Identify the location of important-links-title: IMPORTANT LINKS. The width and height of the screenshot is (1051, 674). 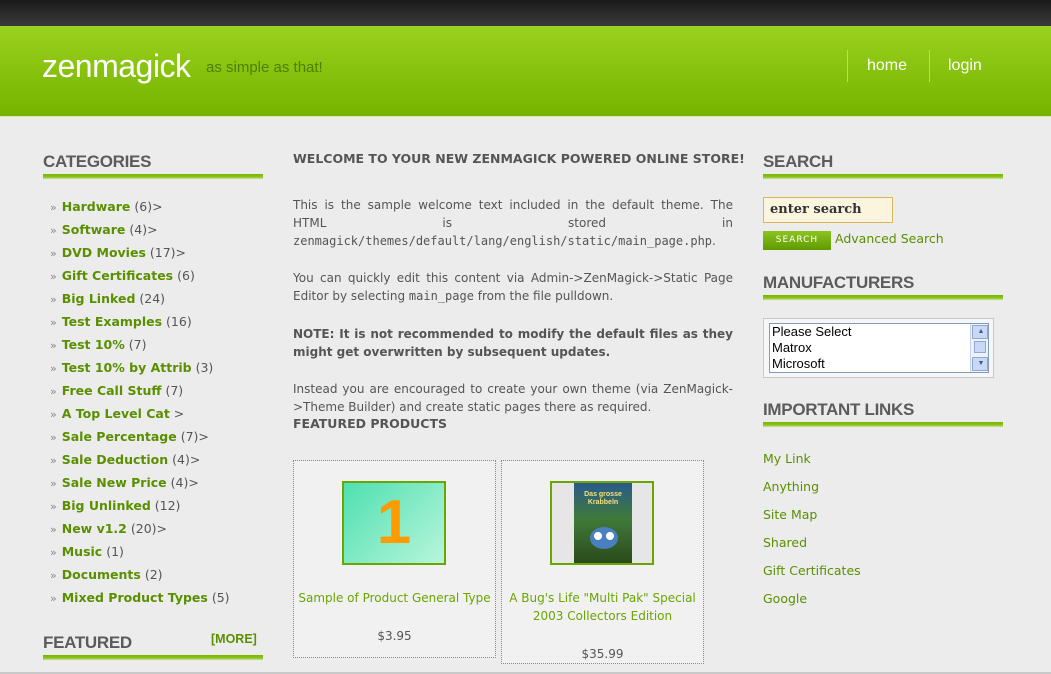
(839, 409).